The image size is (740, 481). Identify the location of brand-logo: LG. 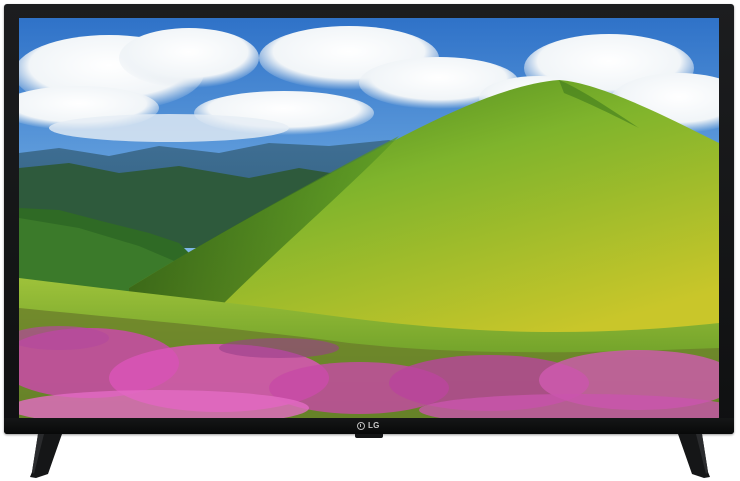
(368, 425).